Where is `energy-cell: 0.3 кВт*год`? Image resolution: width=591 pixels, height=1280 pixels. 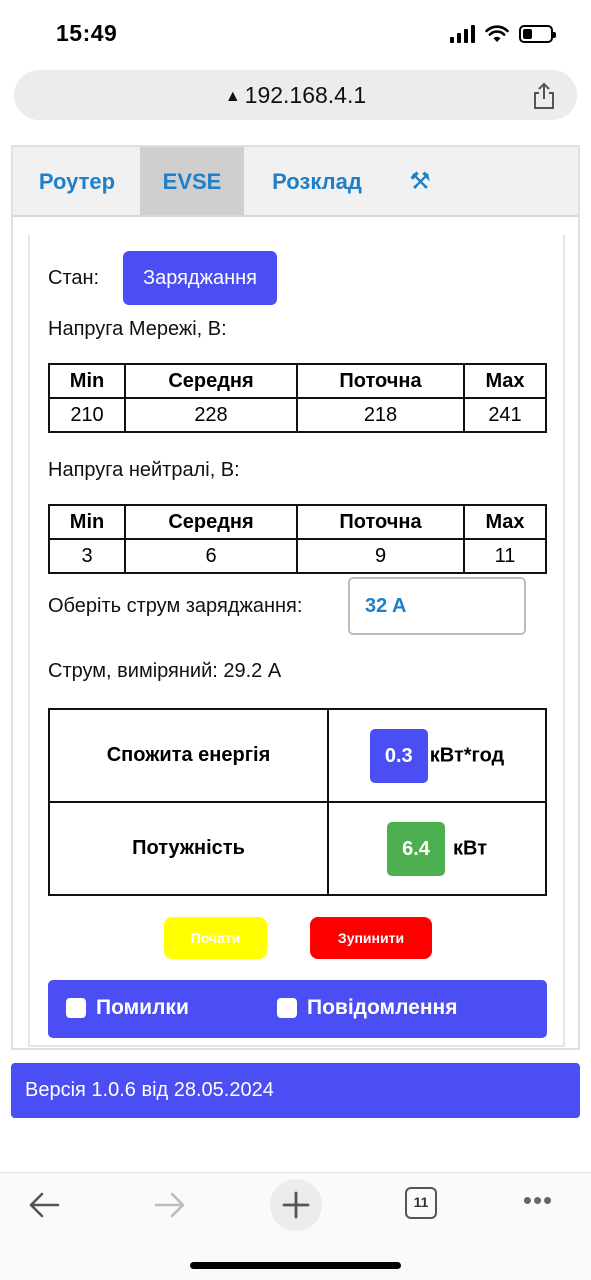 energy-cell: 0.3 кВт*год is located at coordinates (437, 755).